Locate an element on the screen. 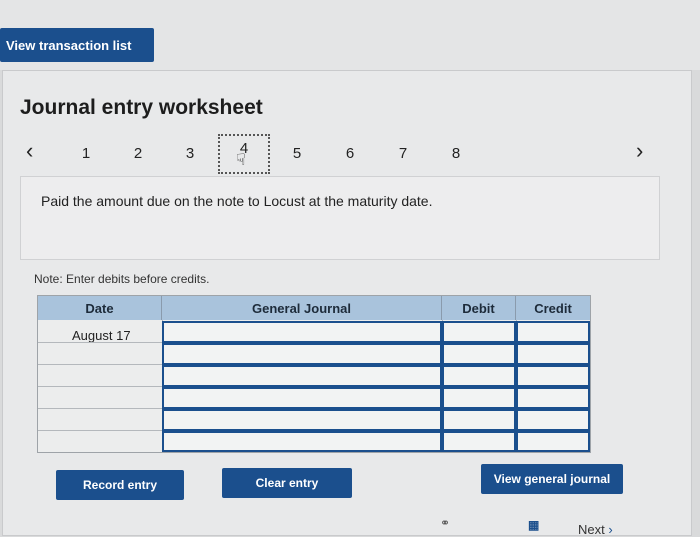 The width and height of the screenshot is (700, 537). tab-5: 5 is located at coordinates (297, 153).